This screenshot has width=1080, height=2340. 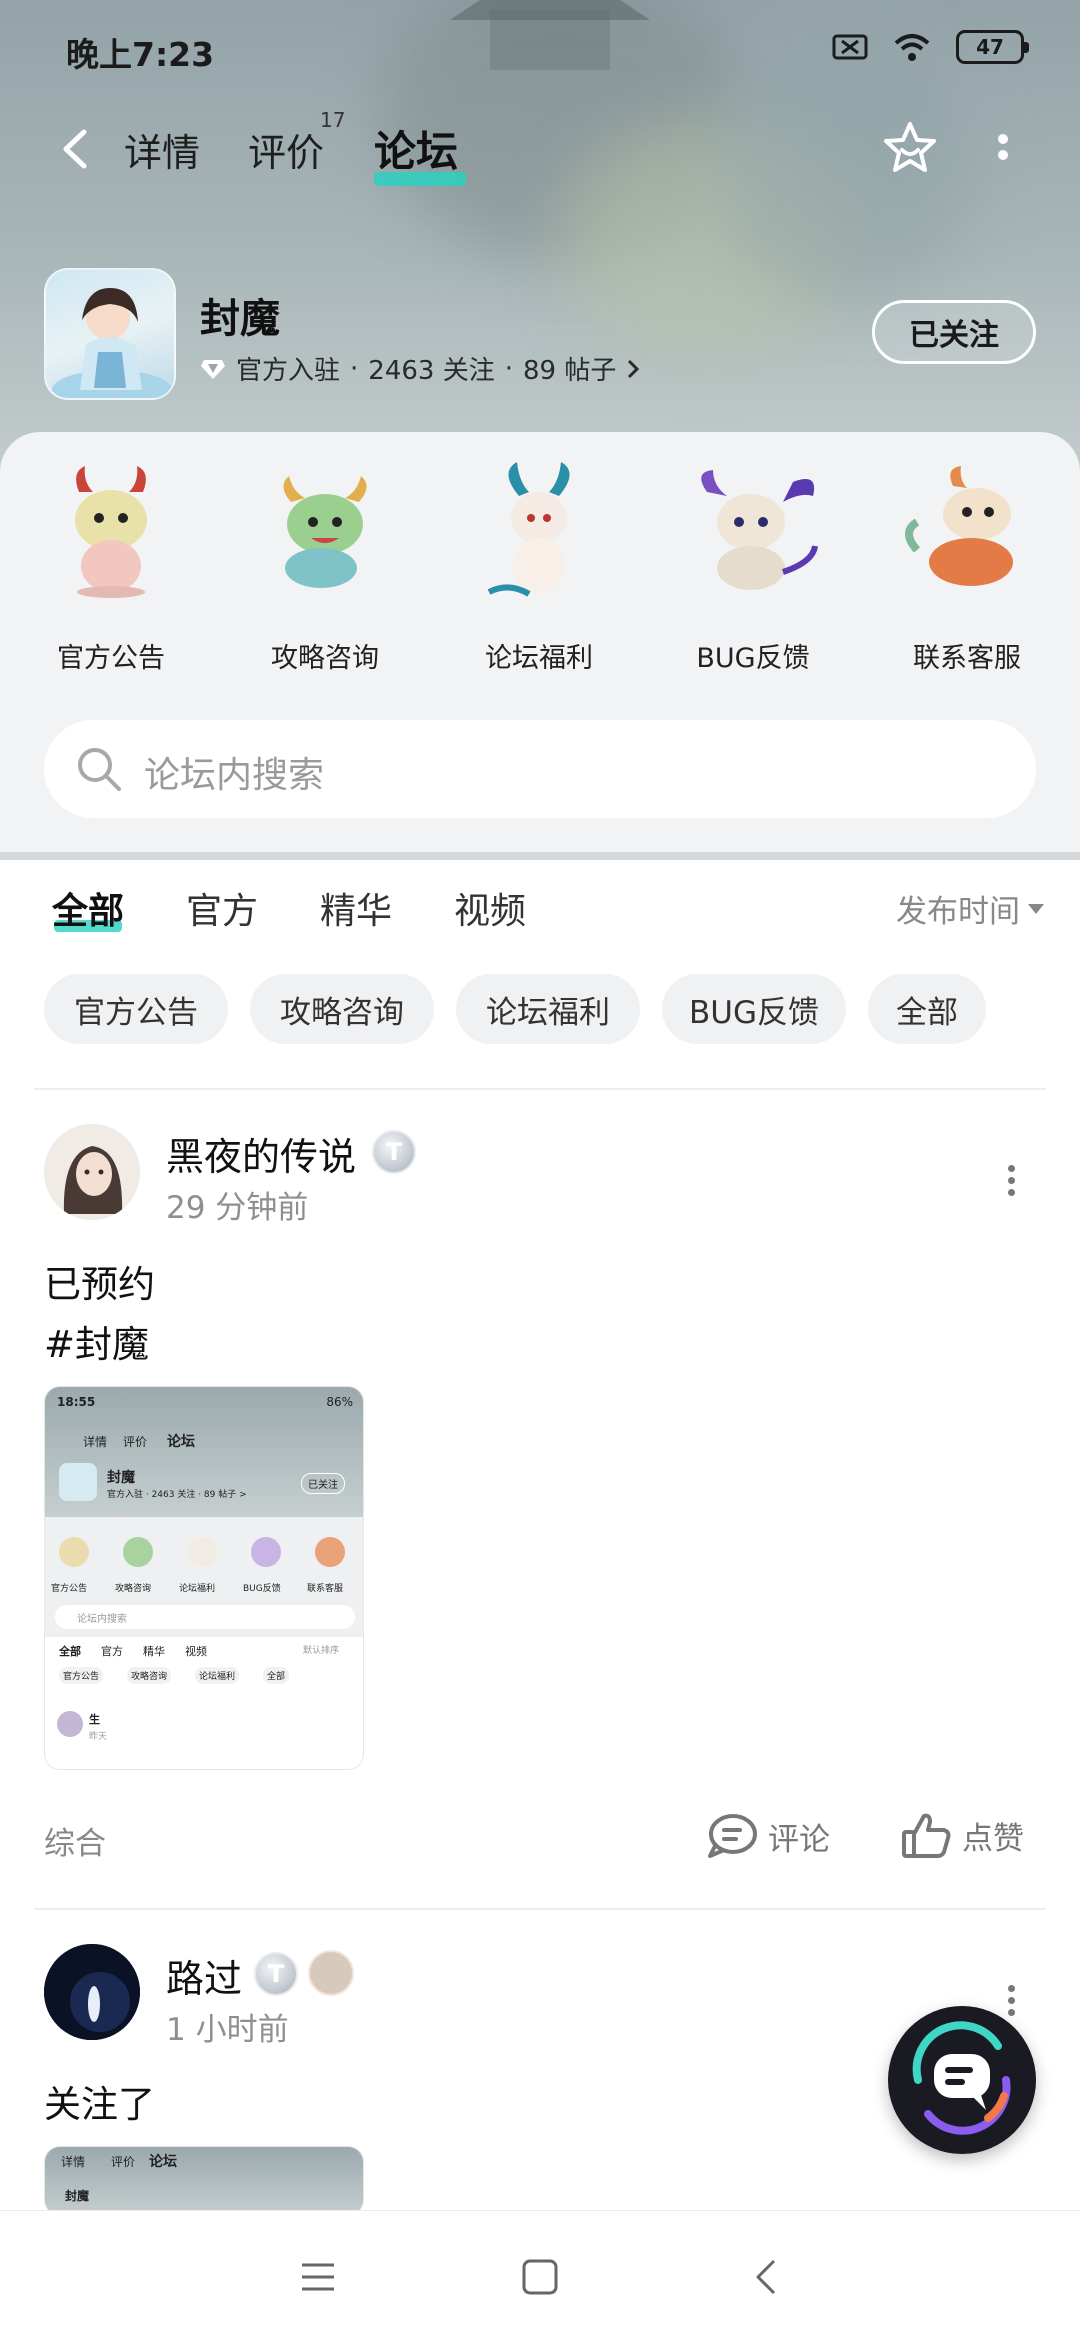 What do you see at coordinates (753, 658) in the screenshot?
I see `category-label: BUG反馈` at bounding box center [753, 658].